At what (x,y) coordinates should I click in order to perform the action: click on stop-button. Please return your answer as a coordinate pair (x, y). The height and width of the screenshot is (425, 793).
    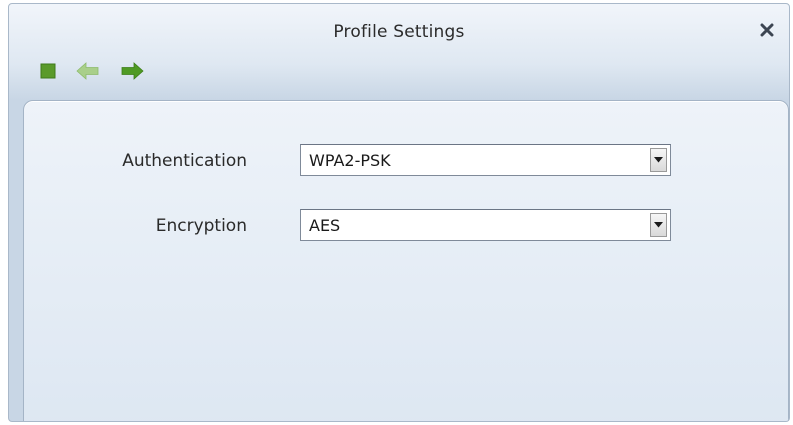
    Looking at the image, I should click on (48, 71).